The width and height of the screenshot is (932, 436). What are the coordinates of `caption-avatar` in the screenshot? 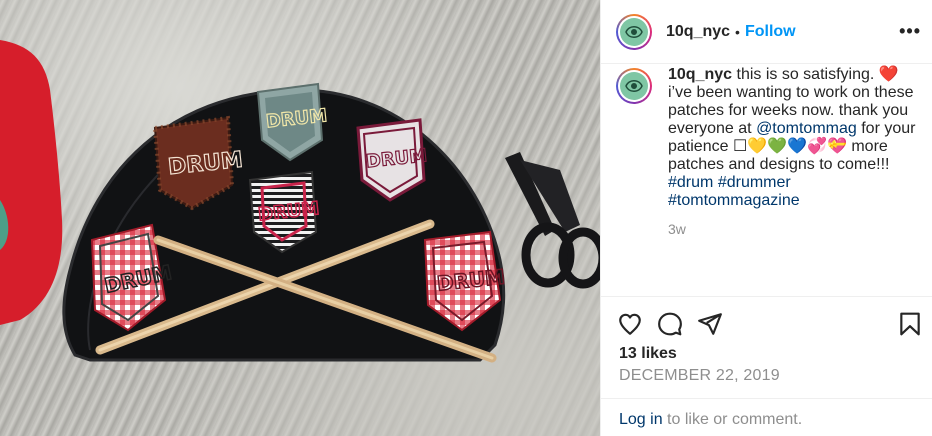 It's located at (634, 86).